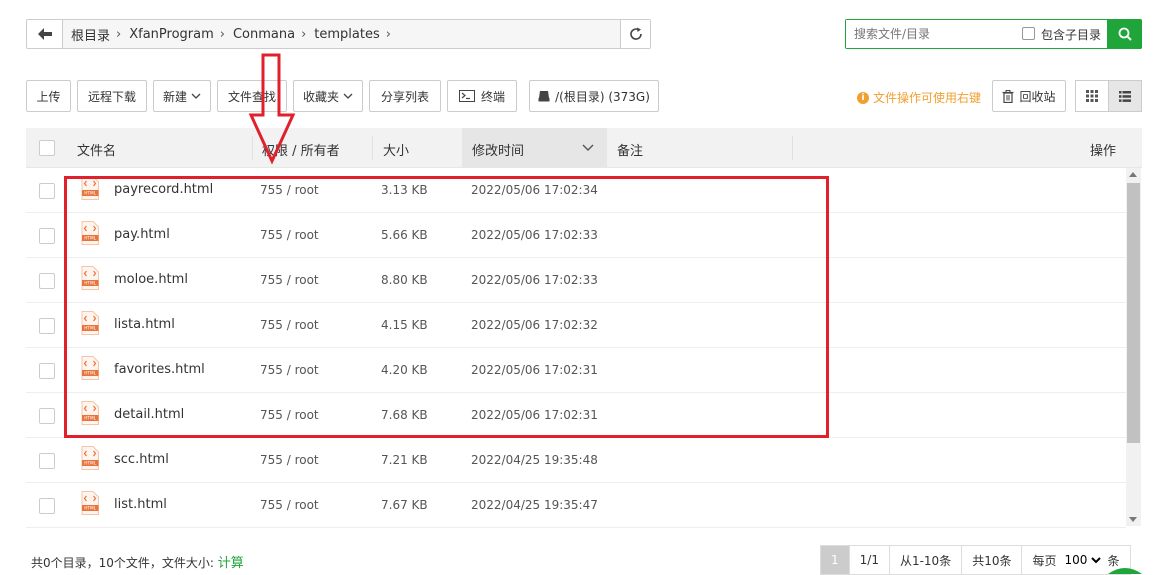  I want to click on calculate-size-link: 计算, so click(231, 563).